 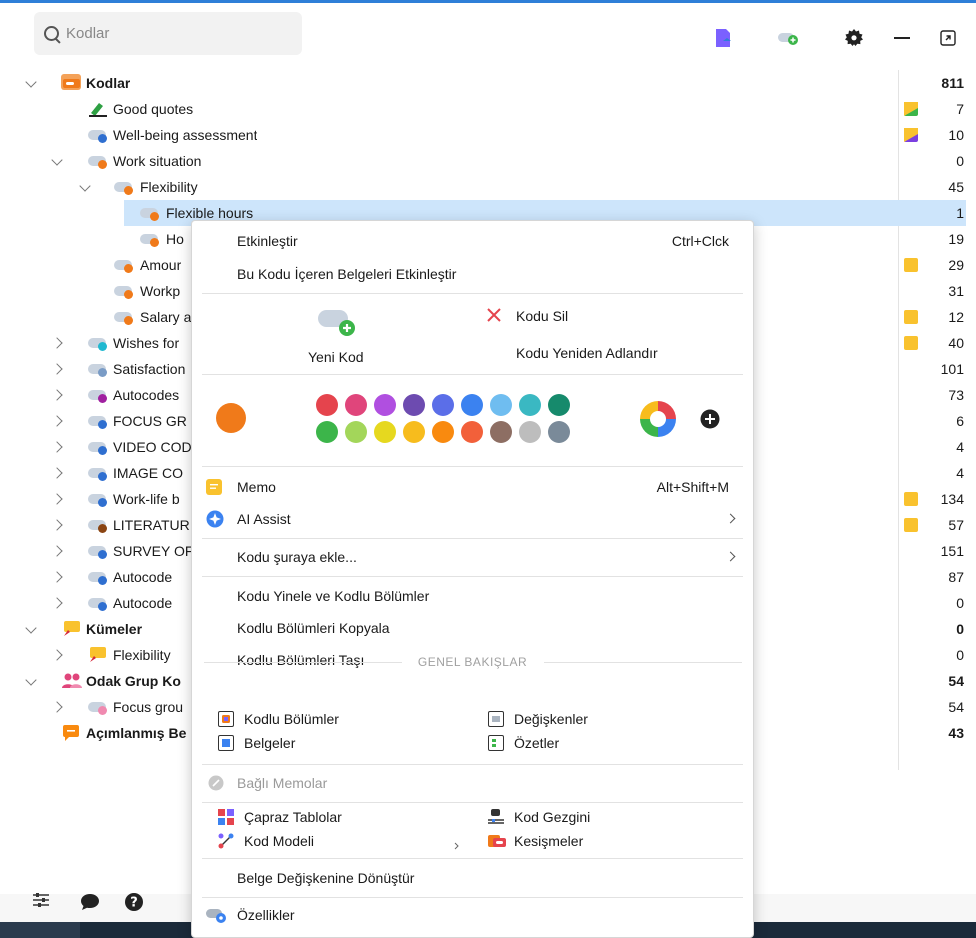 I want to click on tree-row-good-quotes: Good quotes 7, so click(x=488, y=109).